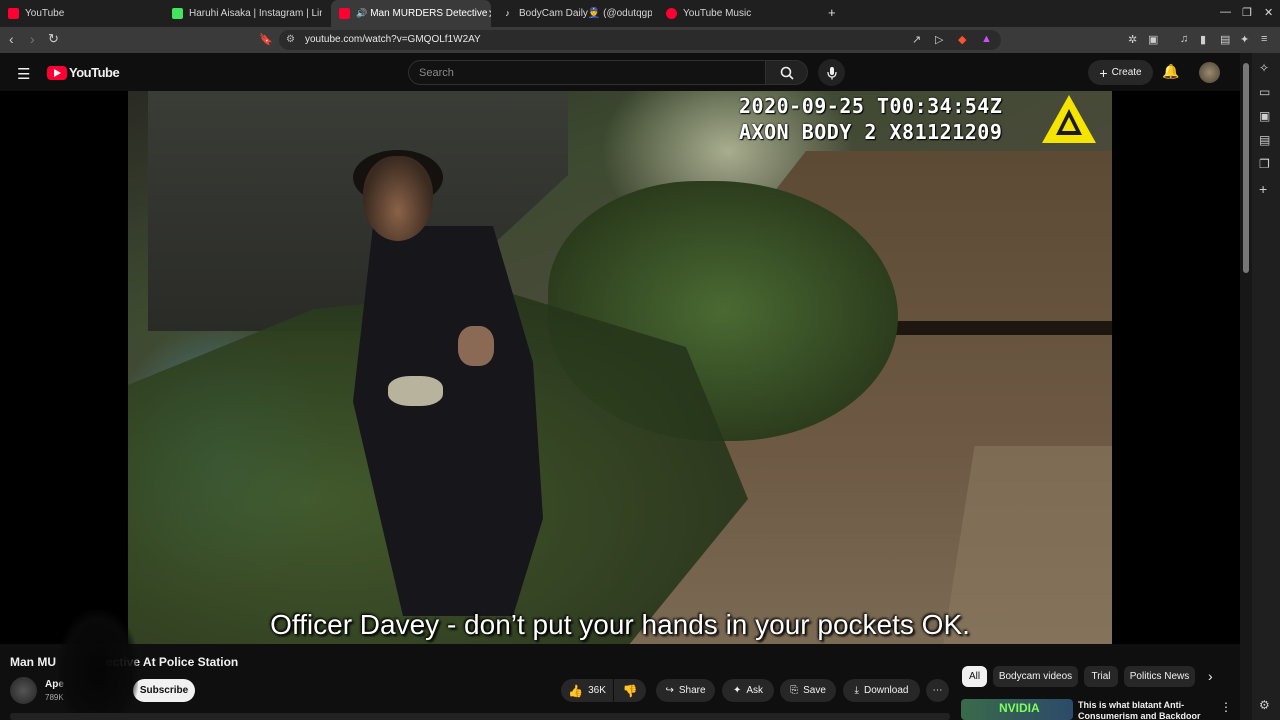 The image size is (1280, 720). Describe the element at coordinates (1132, 39) in the screenshot. I see `extensions-icon: ✲` at that location.